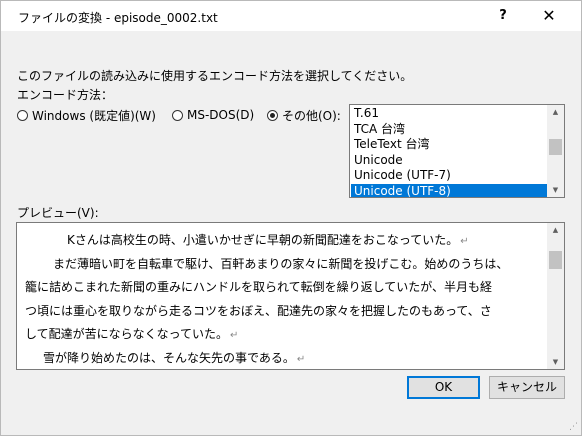  What do you see at coordinates (132, 334) in the screenshot?
I see `preview-line: して配達が苦にならなくなっていた。 ↵` at bounding box center [132, 334].